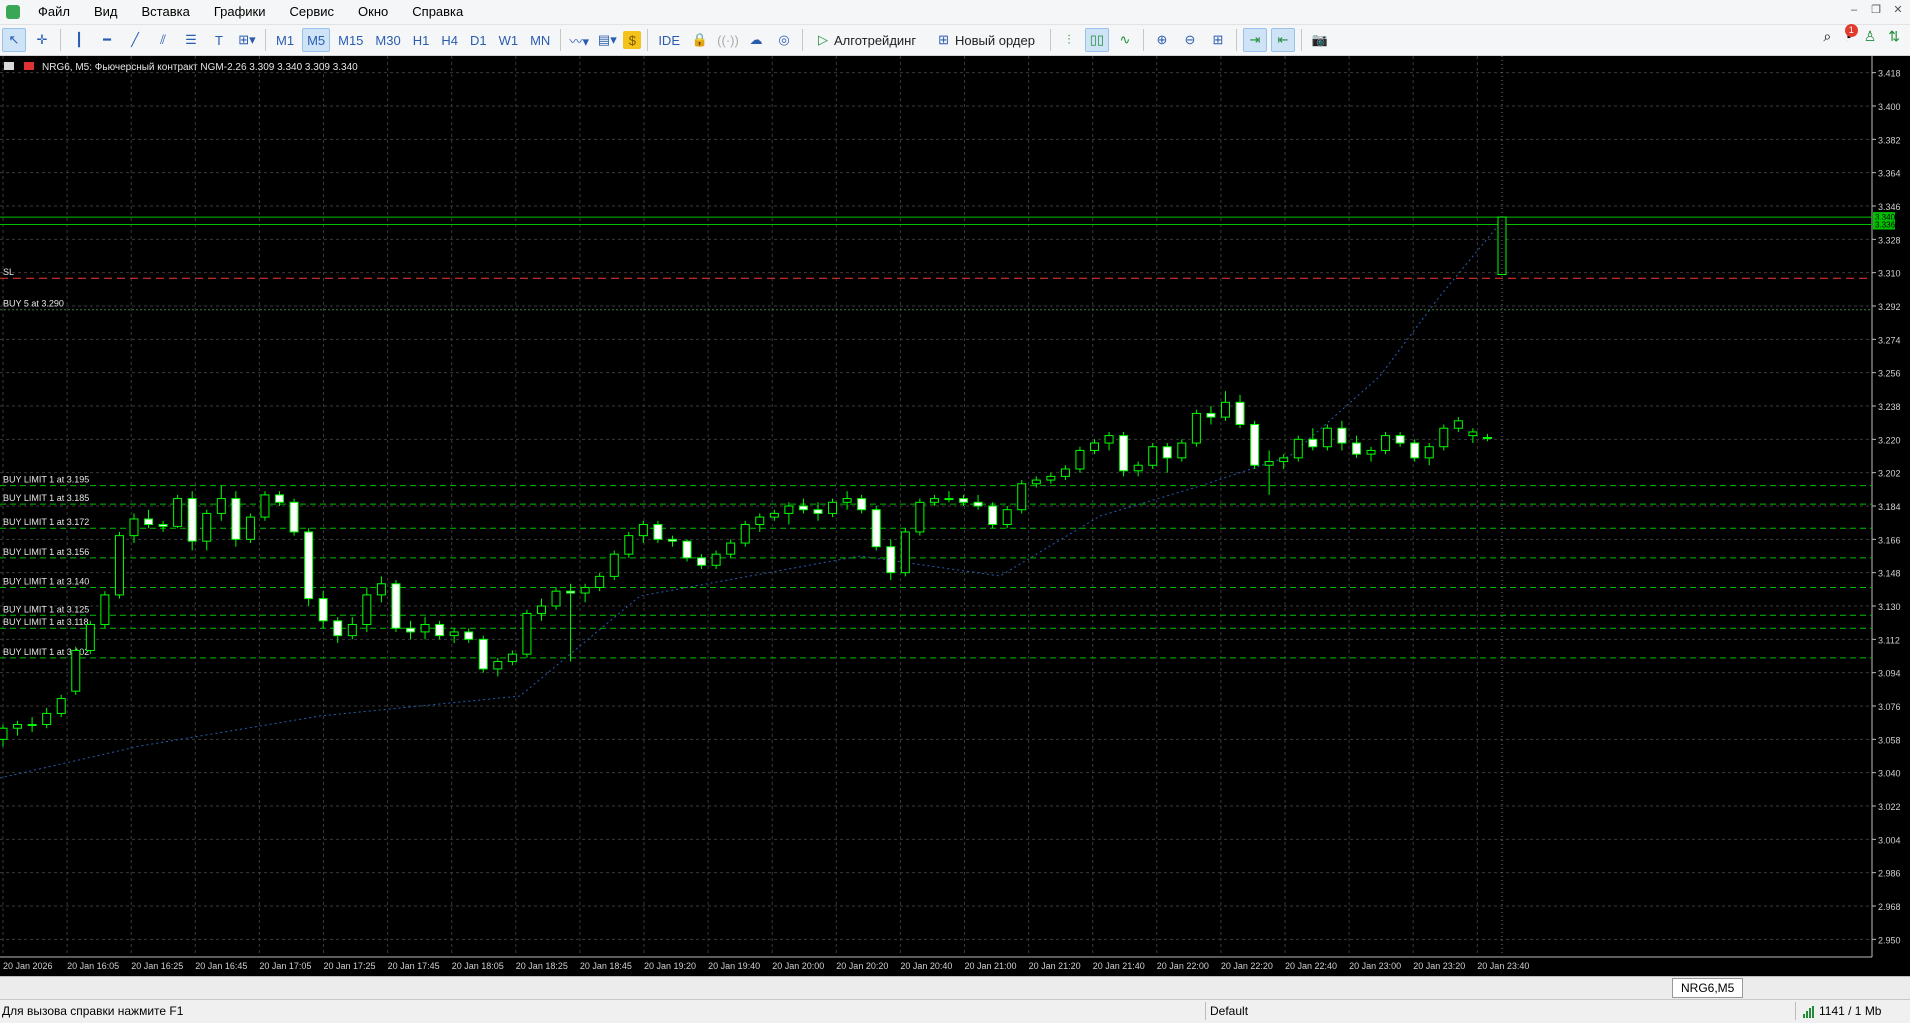  Describe the element at coordinates (163, 40) in the screenshot. I see `channel-icon: ⫽` at that location.